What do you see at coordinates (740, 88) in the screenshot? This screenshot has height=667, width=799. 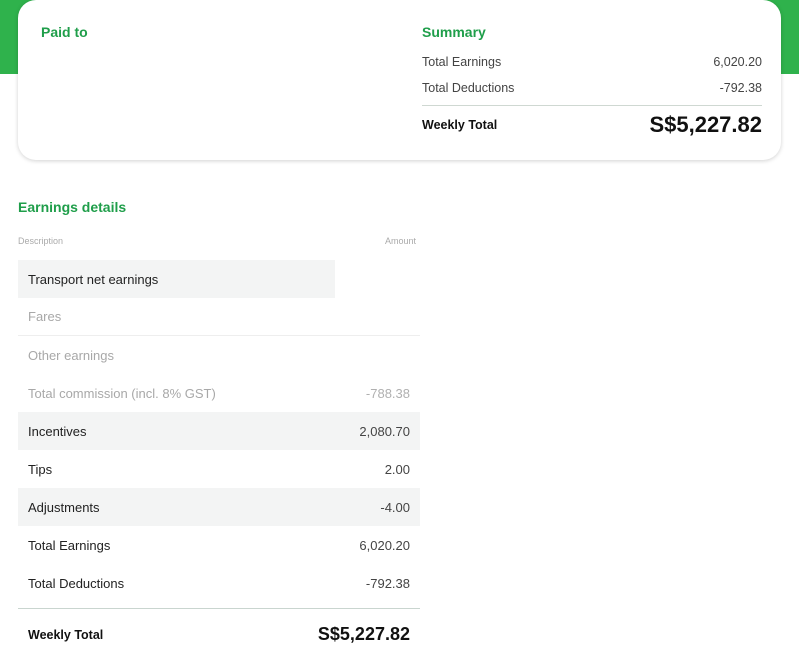 I see `summary-row-value: -792.38` at bounding box center [740, 88].